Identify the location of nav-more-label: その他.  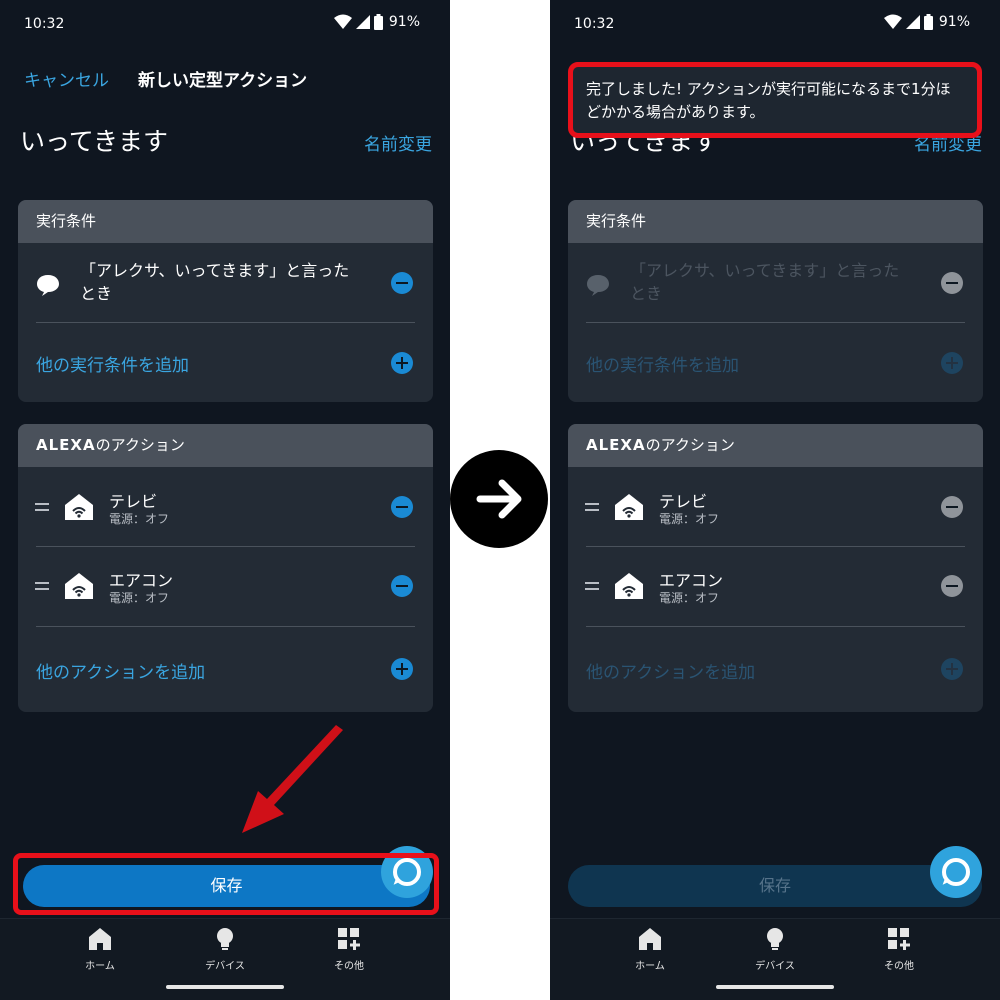
(899, 966).